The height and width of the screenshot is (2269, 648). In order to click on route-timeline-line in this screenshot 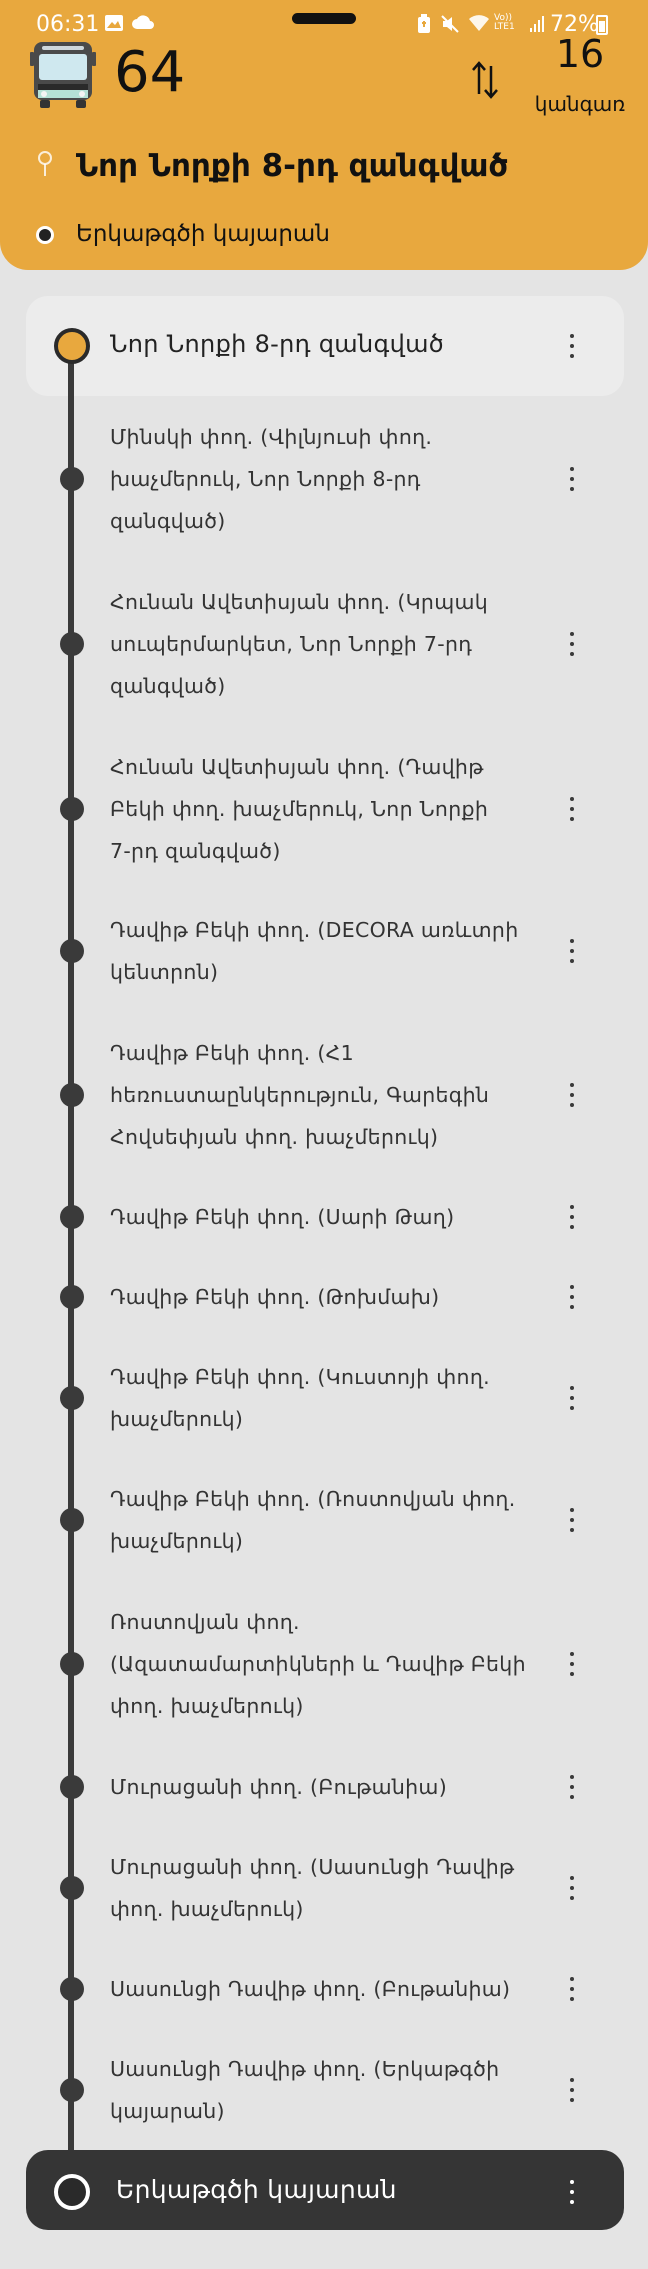, I will do `click(71, 1267)`.